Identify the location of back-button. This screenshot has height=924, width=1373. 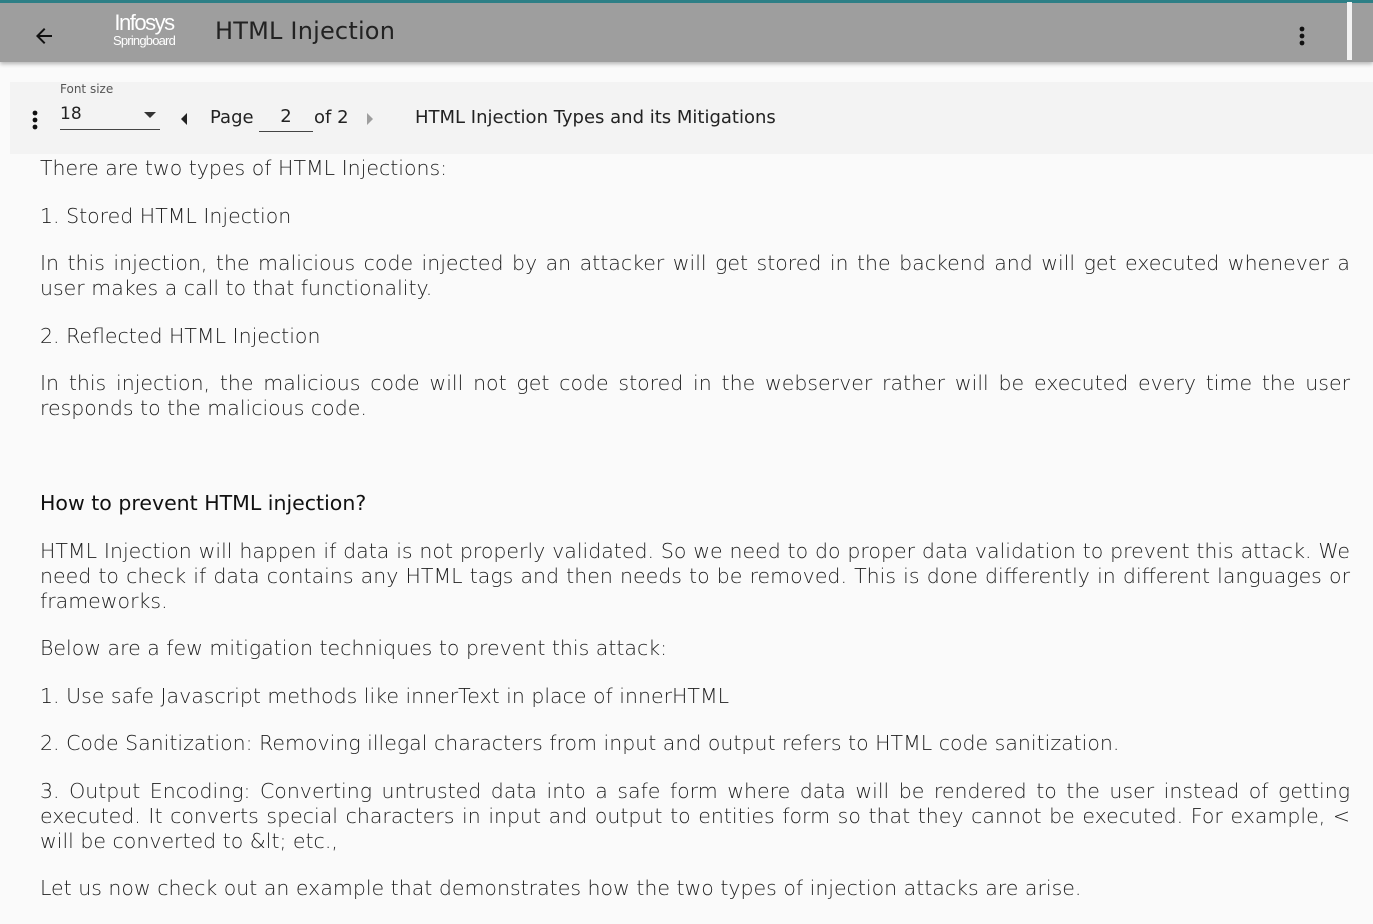
(44, 36).